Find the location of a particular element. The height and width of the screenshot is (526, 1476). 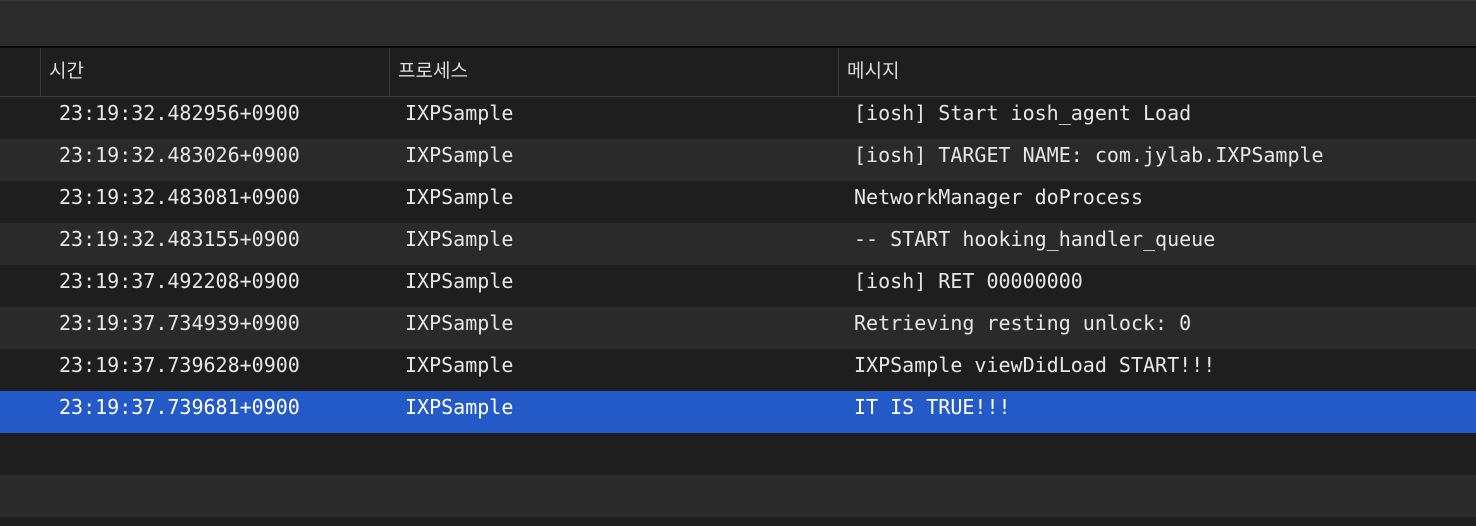

message-cell: NetworkManager doProcess is located at coordinates (998, 197).